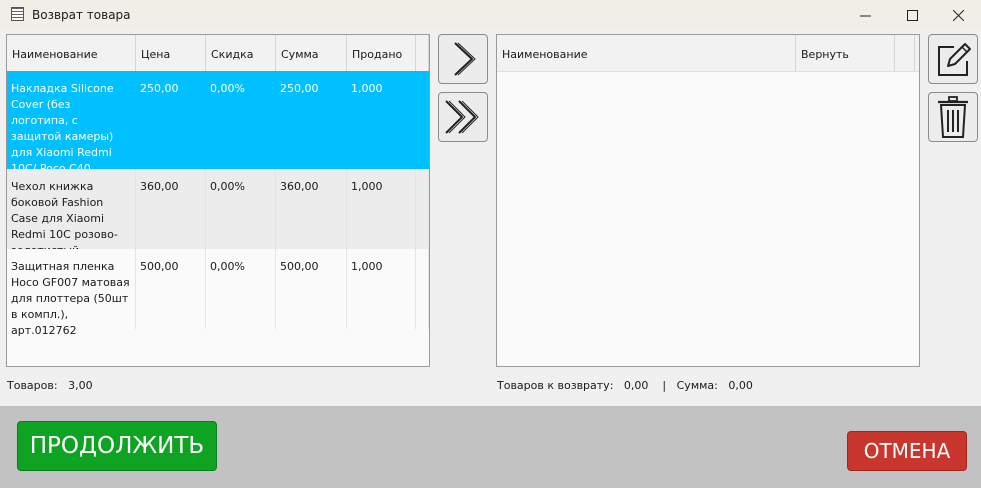  What do you see at coordinates (171, 120) in the screenshot?
I see `cell-price: 250,00` at bounding box center [171, 120].